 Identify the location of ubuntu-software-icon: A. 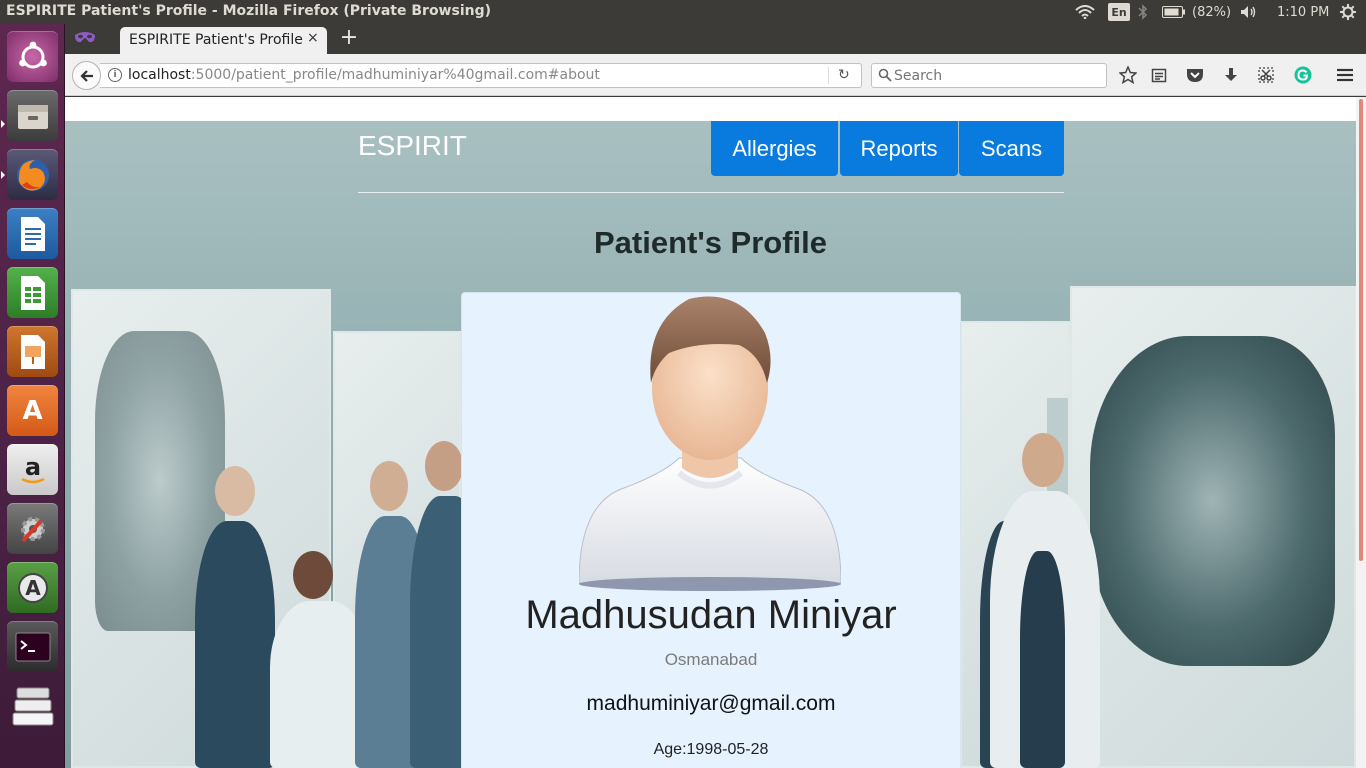
(32, 410).